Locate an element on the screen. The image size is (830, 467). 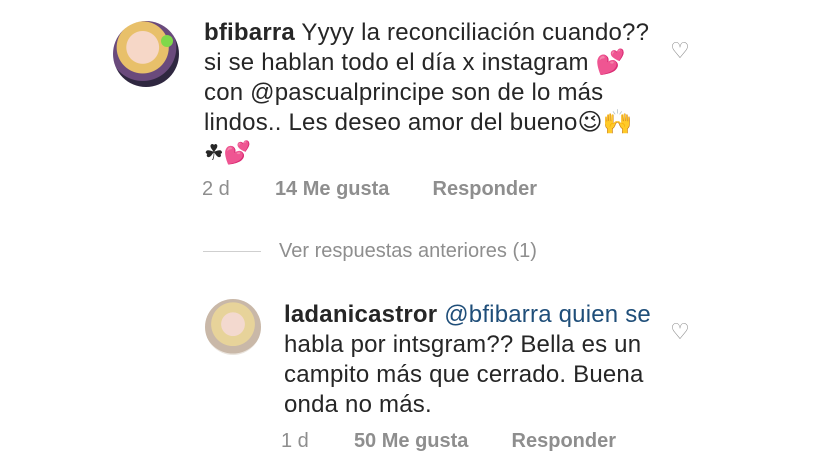
comment-line: con @pascualprincipe son de lo más is located at coordinates (404, 92).